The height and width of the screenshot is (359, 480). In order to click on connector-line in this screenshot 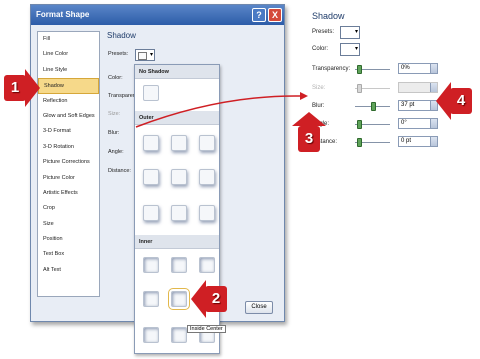, I will do `click(218, 111)`.